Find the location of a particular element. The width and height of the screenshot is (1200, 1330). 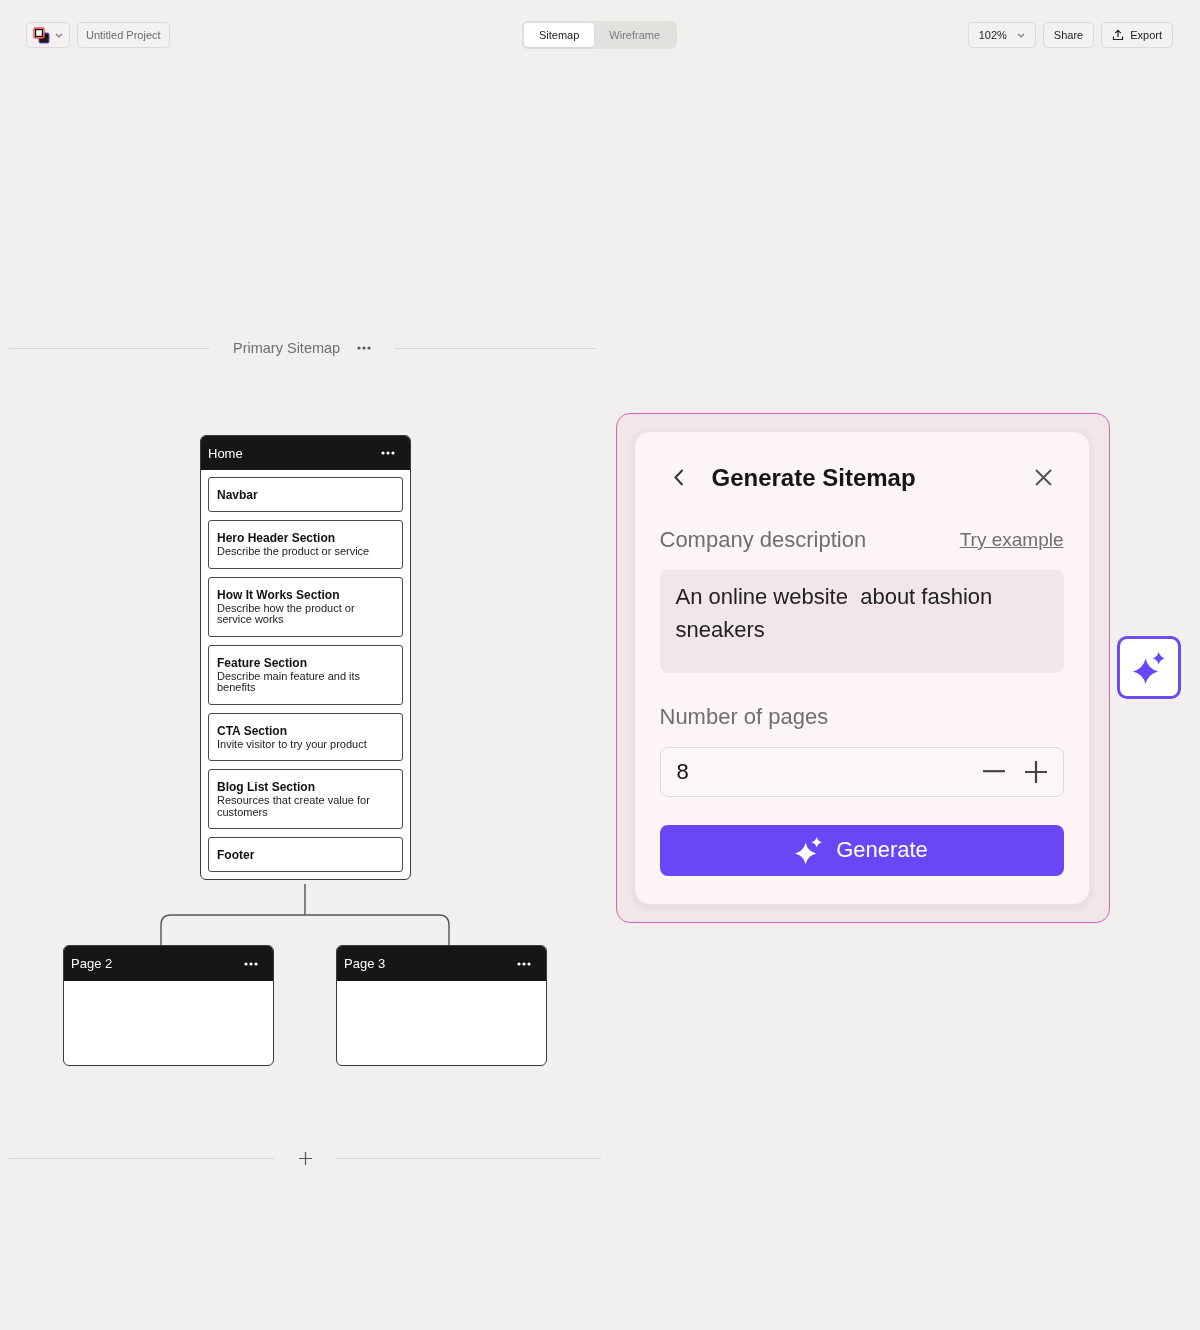

section-title: Hero Header Section is located at coordinates (277, 538).